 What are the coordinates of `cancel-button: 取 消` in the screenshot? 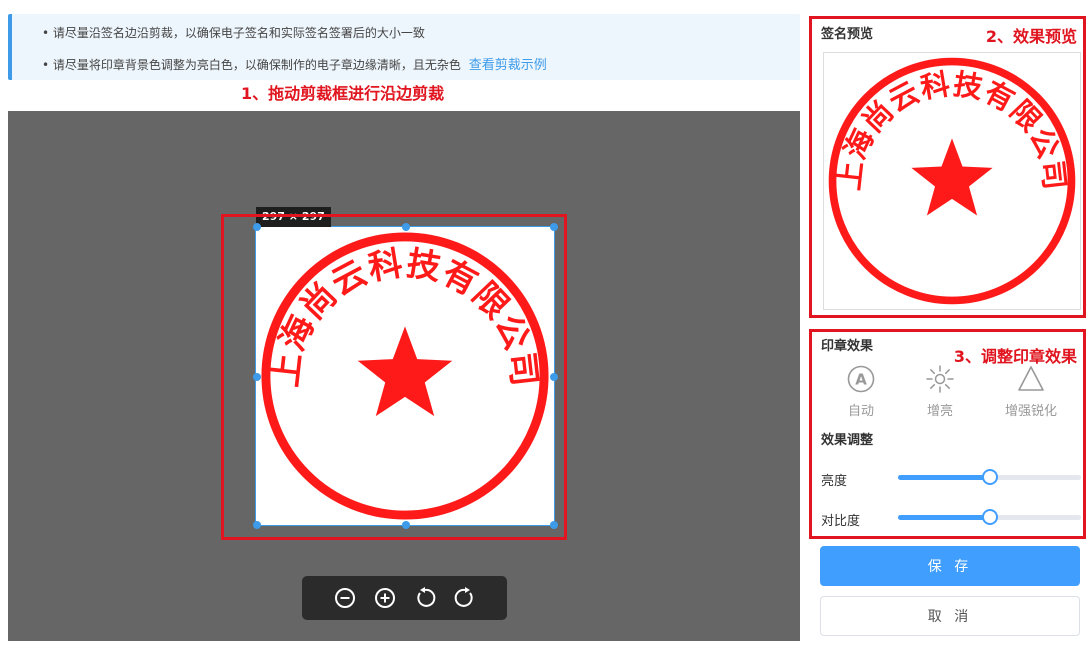 It's located at (950, 616).